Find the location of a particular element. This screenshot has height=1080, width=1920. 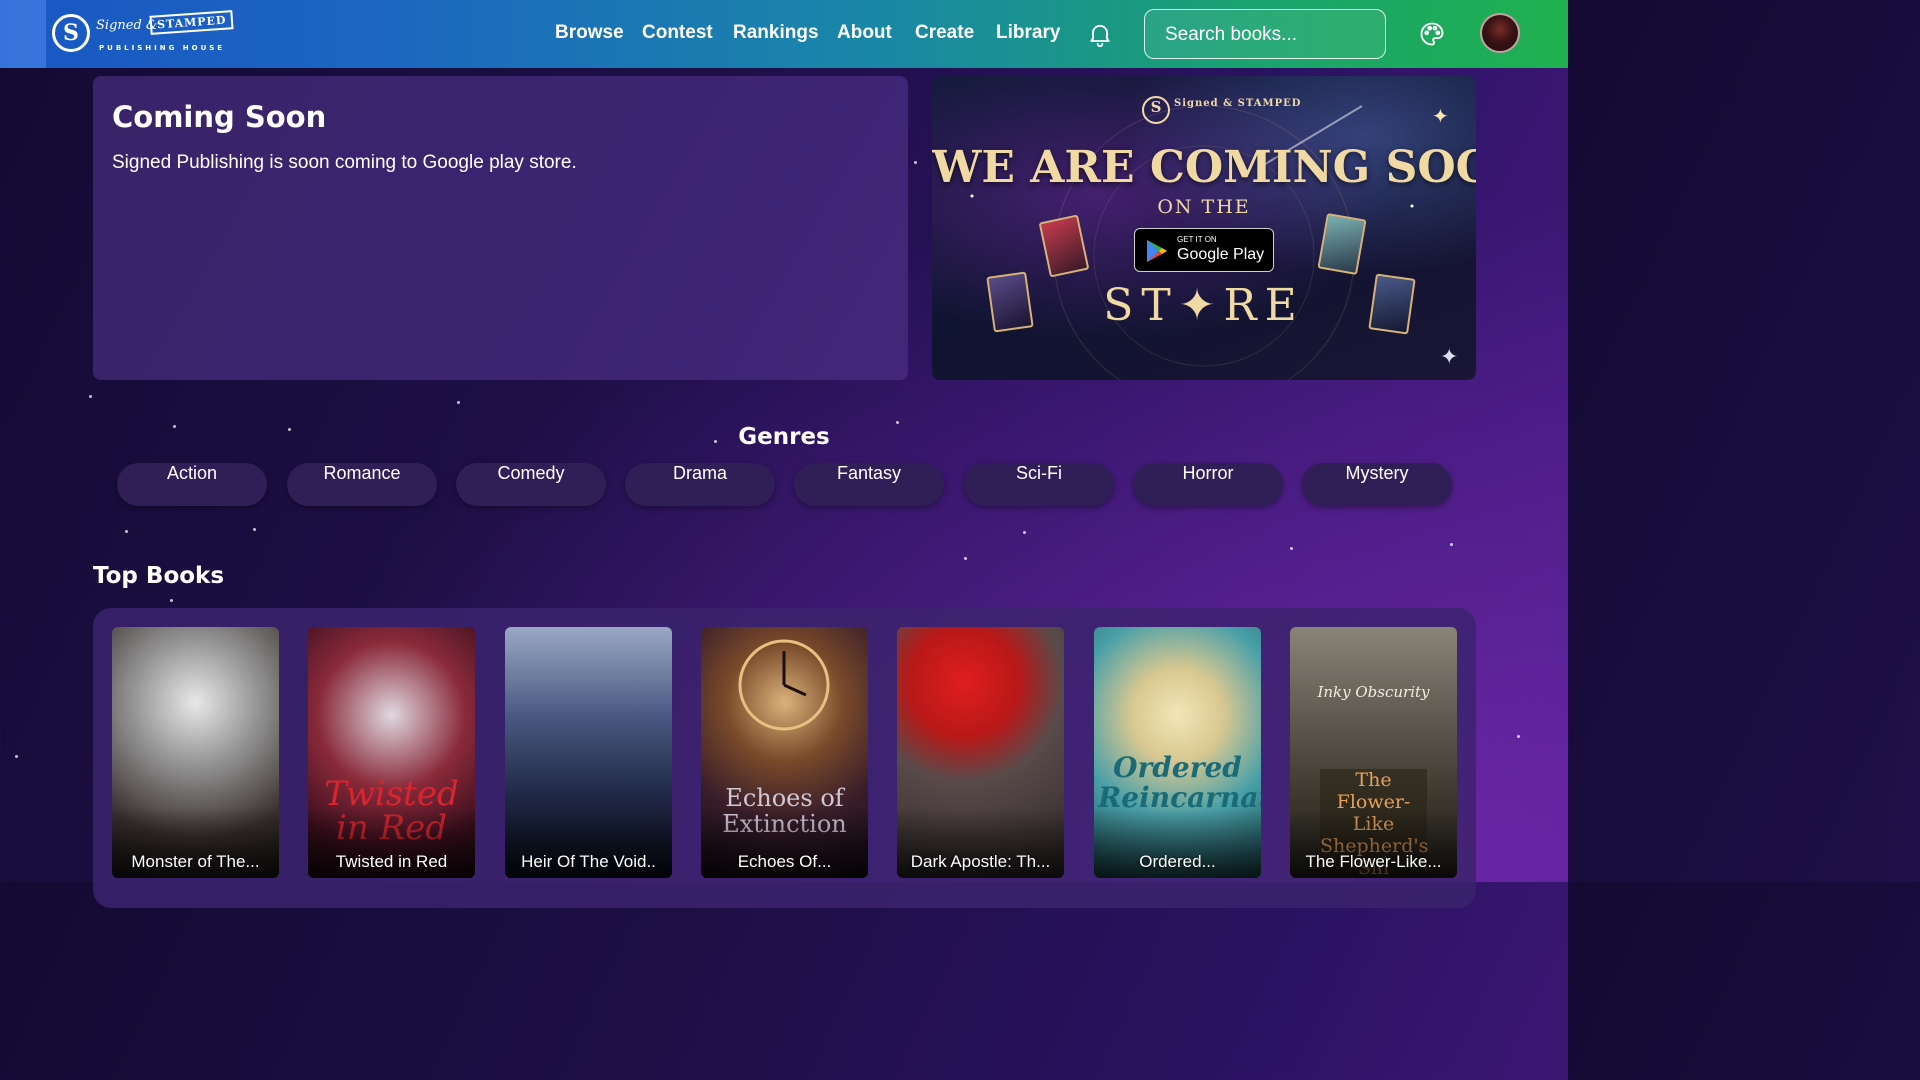

search-box is located at coordinates (1265, 34).